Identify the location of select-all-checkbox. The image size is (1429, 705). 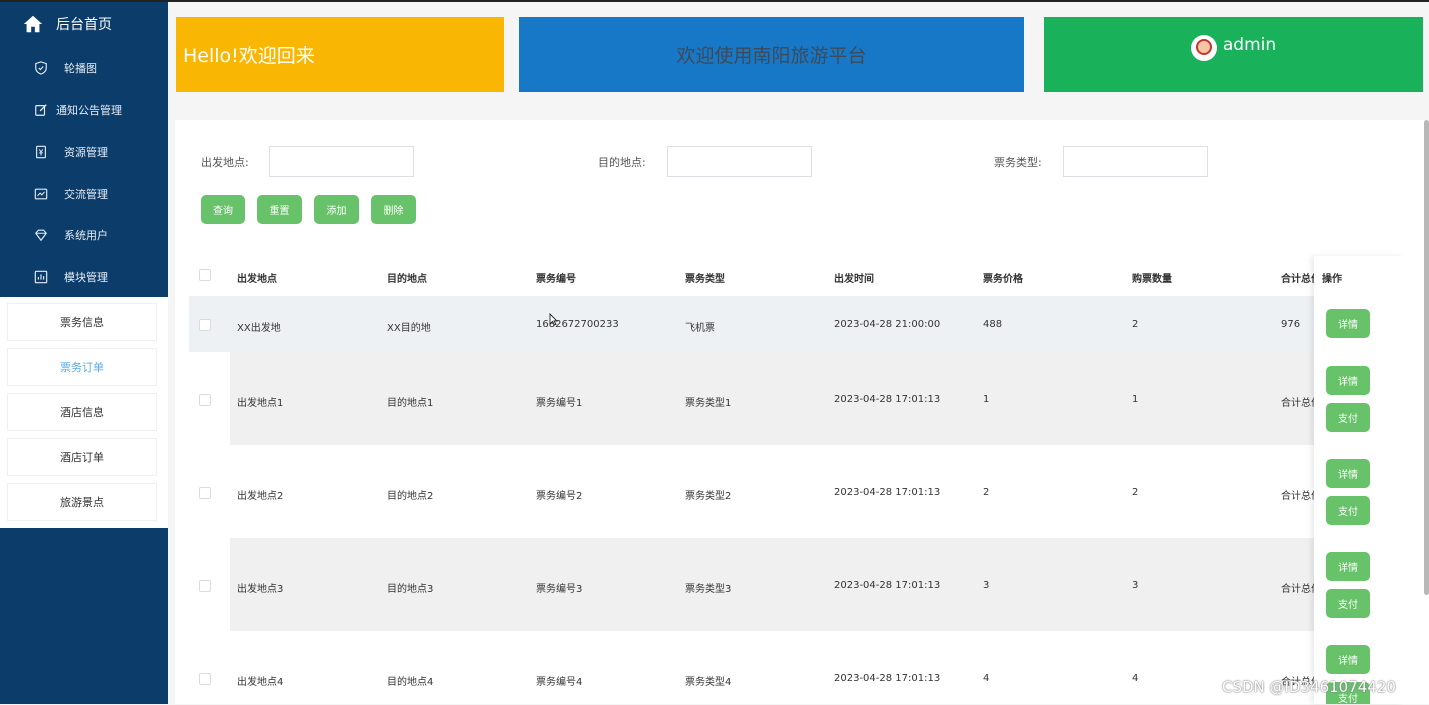
(205, 275).